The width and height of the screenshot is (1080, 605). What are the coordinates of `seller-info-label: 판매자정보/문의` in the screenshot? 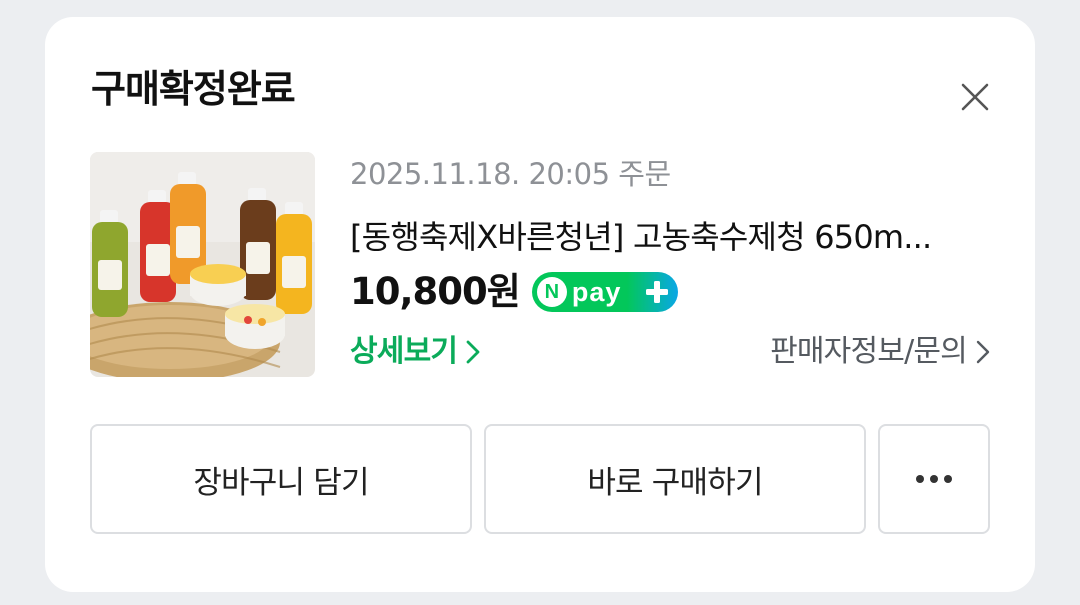 It's located at (869, 351).